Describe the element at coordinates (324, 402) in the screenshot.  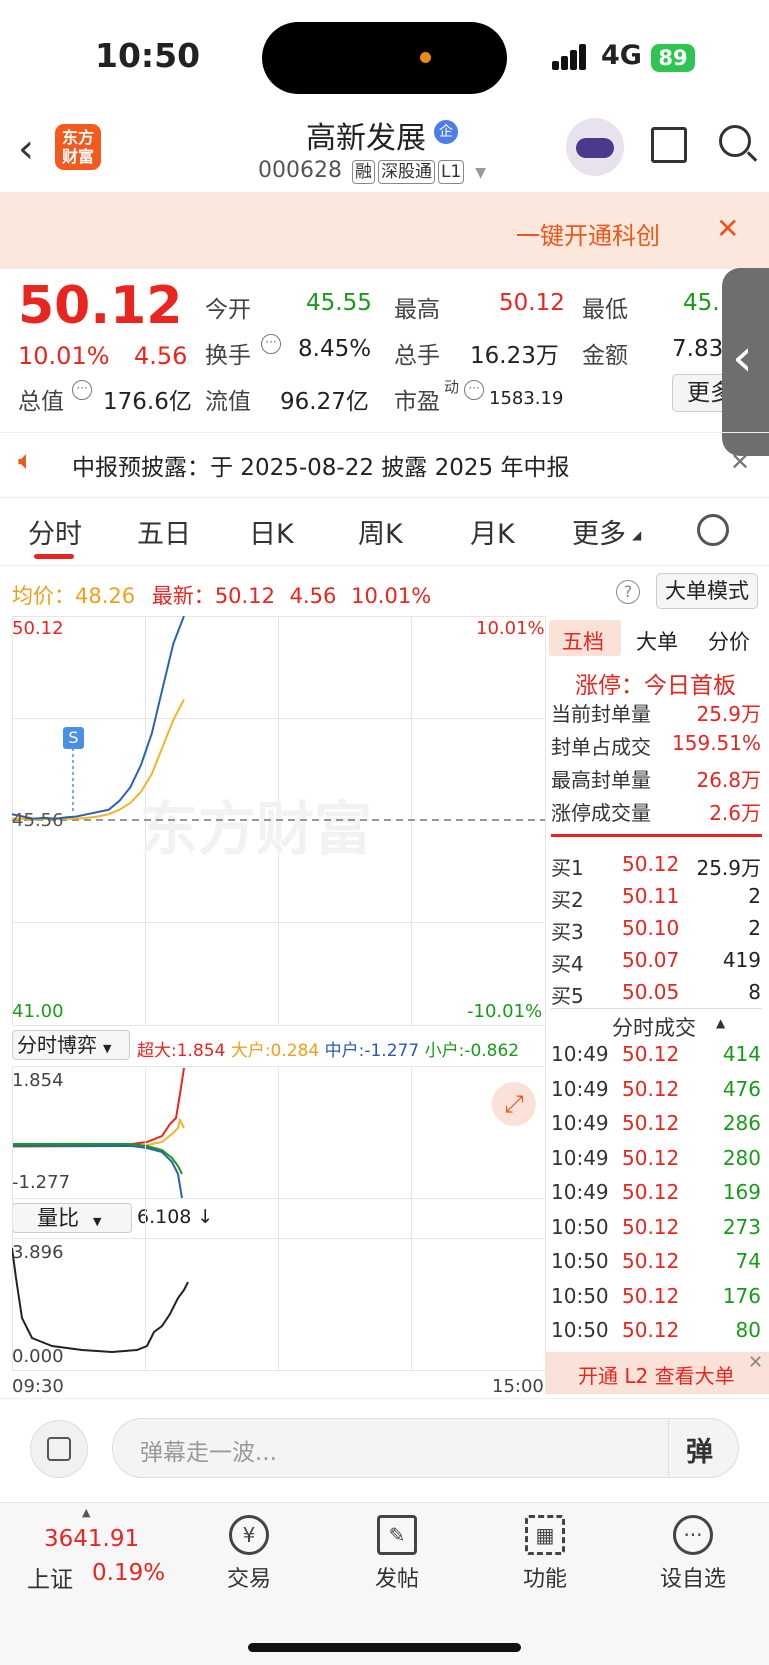
I see `floatcap-value: 96.27亿` at that location.